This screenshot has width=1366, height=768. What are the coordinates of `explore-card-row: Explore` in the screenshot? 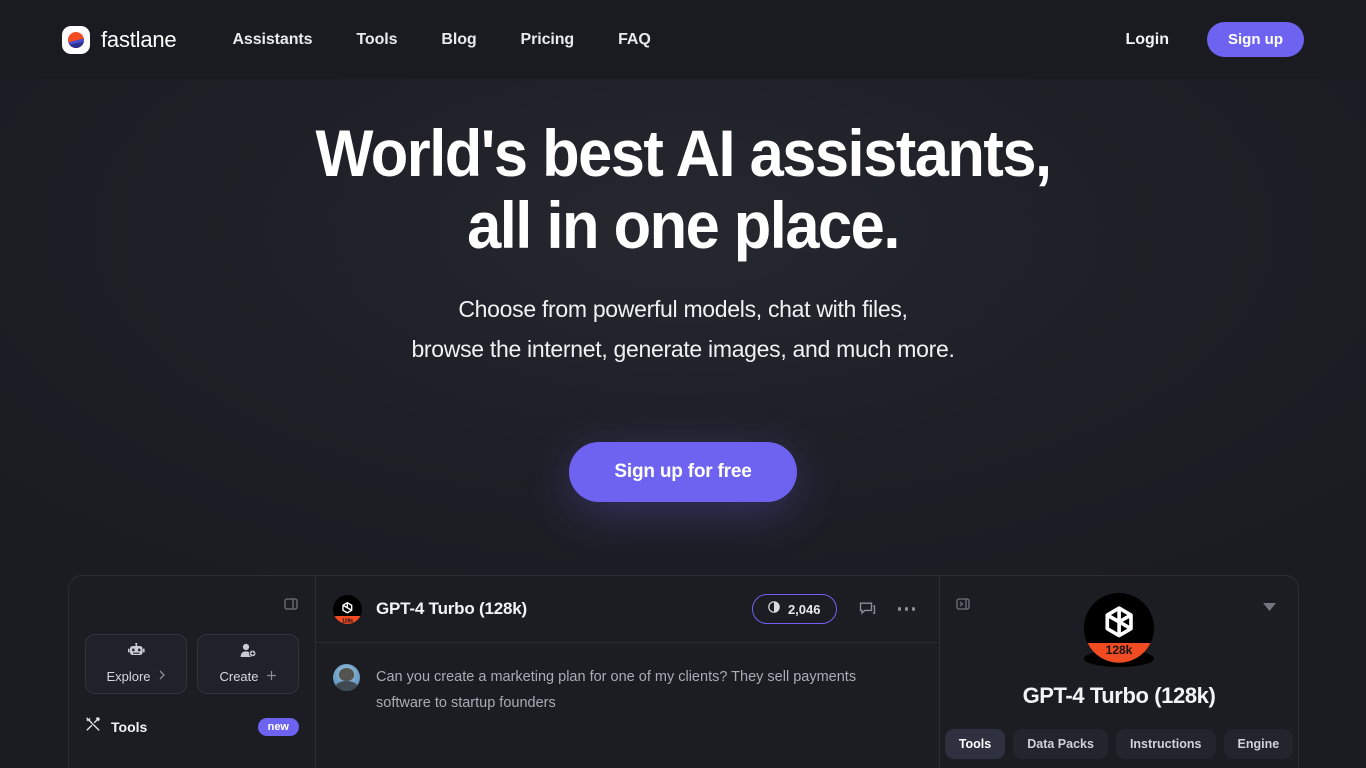 It's located at (135, 677).